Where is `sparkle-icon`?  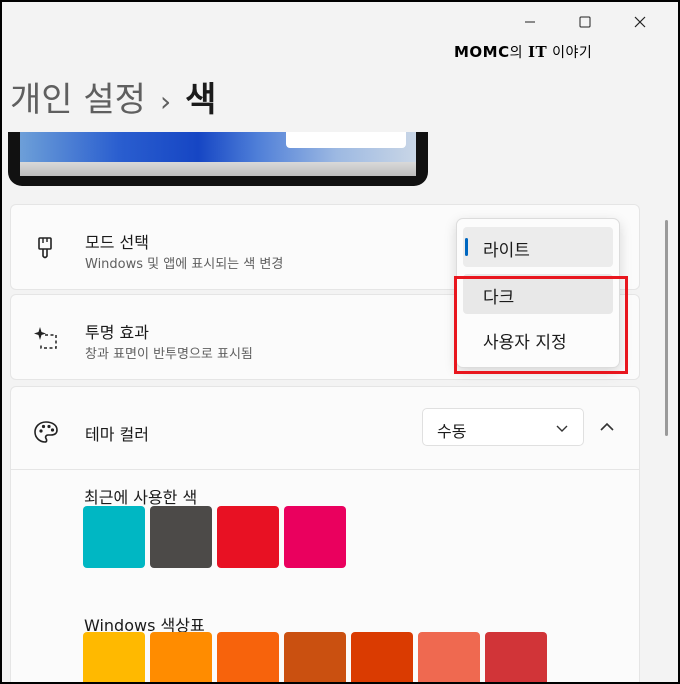
sparkle-icon is located at coordinates (45, 338).